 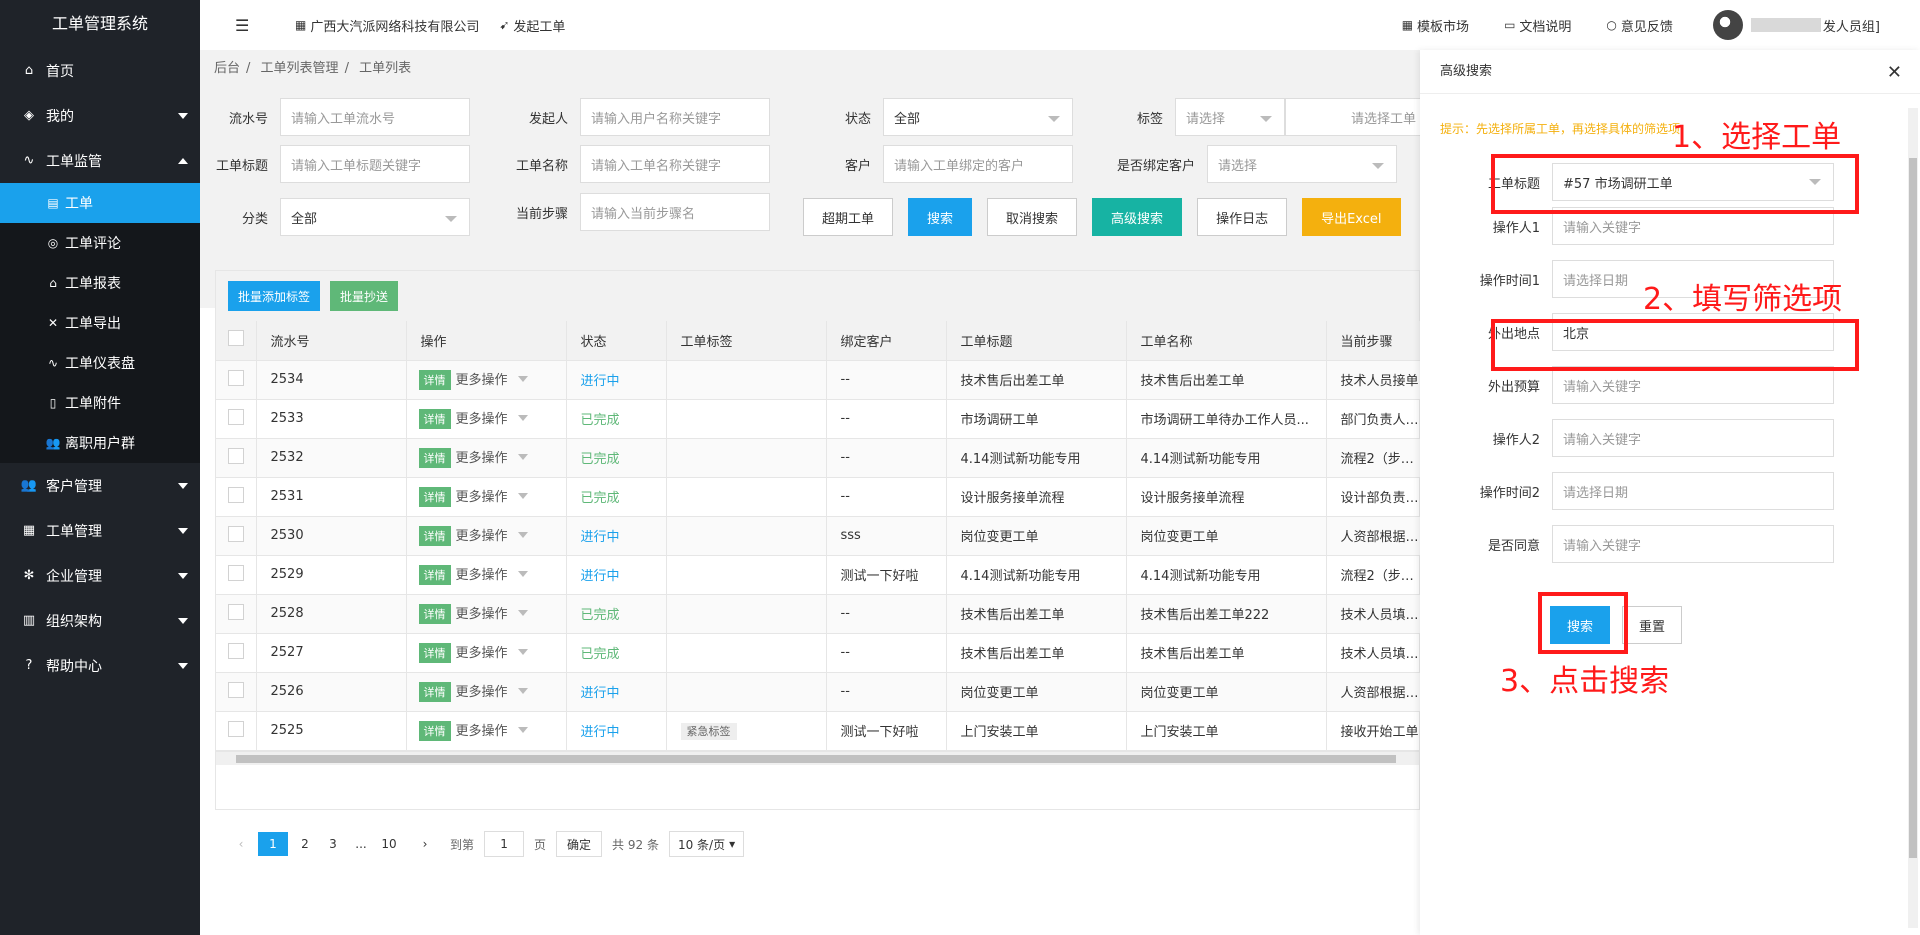 What do you see at coordinates (504, 844) in the screenshot?
I see `goto-page-input: 1` at bounding box center [504, 844].